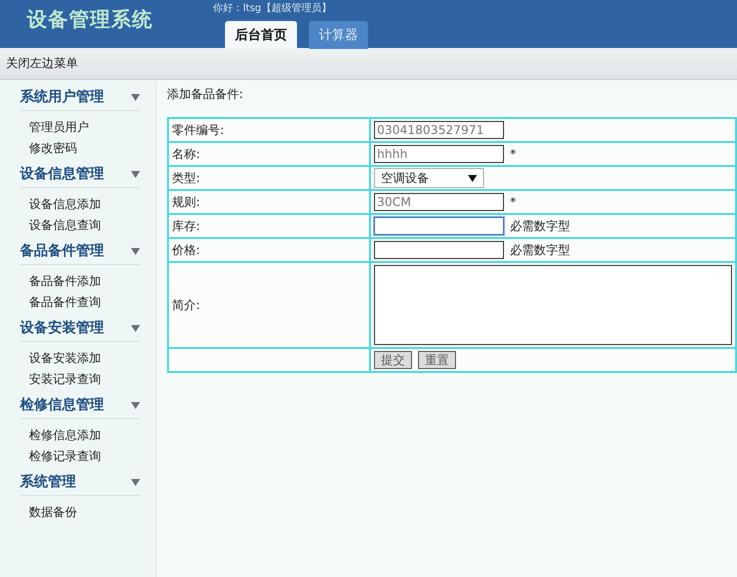  What do you see at coordinates (48, 482) in the screenshot?
I see `menu-group-title: 系统管理` at bounding box center [48, 482].